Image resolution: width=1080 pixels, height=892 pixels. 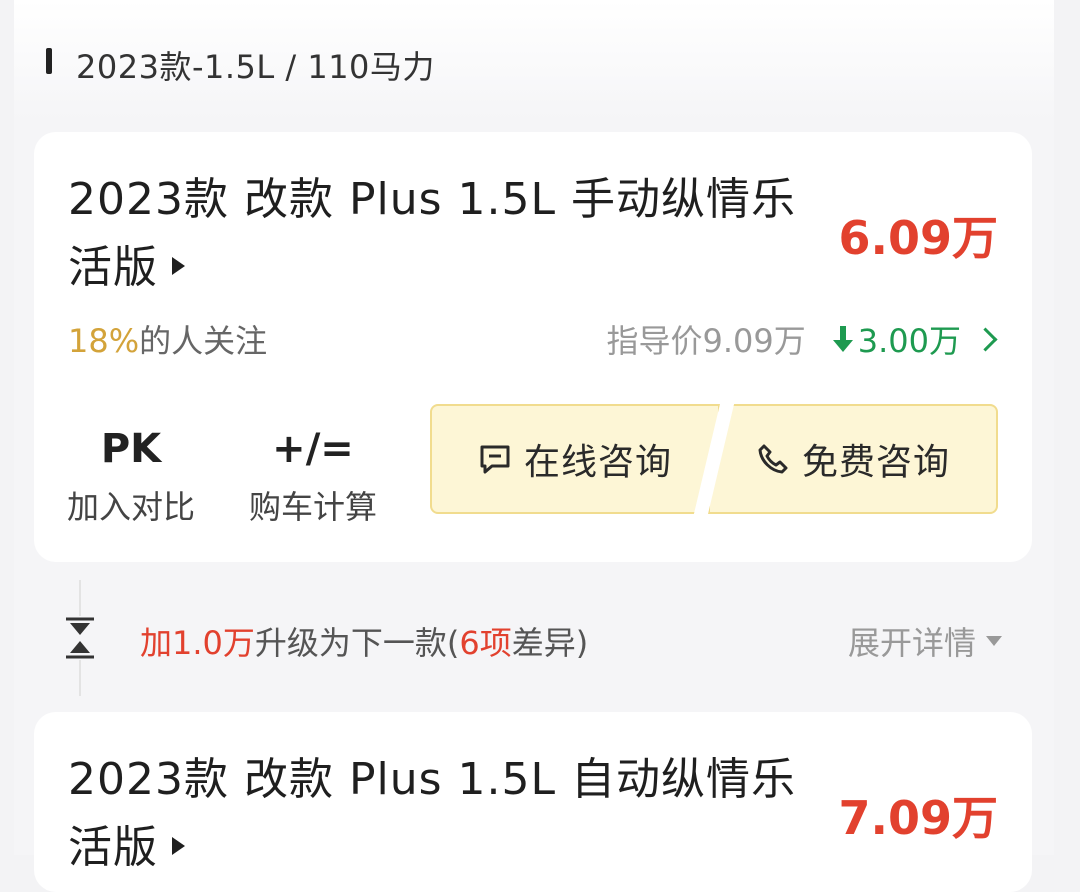 I want to click on free-consult-button: 免费咨询, so click(x=853, y=459).